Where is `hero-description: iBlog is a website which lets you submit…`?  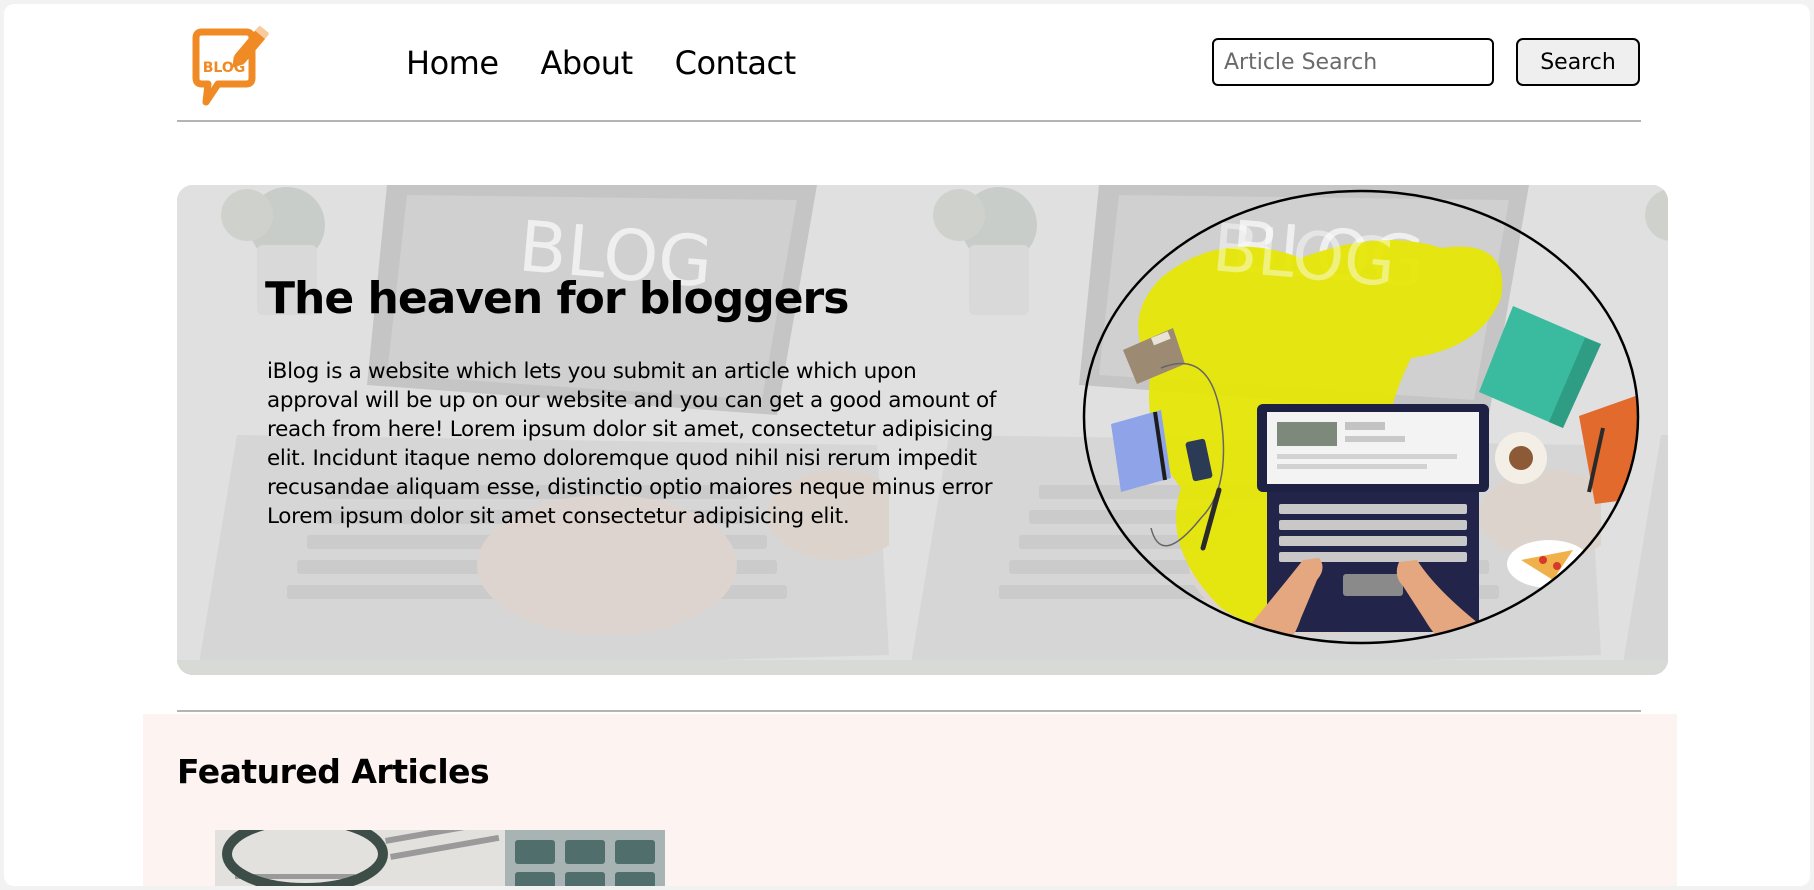 hero-description: iBlog is a website which lets you submit… is located at coordinates (632, 444).